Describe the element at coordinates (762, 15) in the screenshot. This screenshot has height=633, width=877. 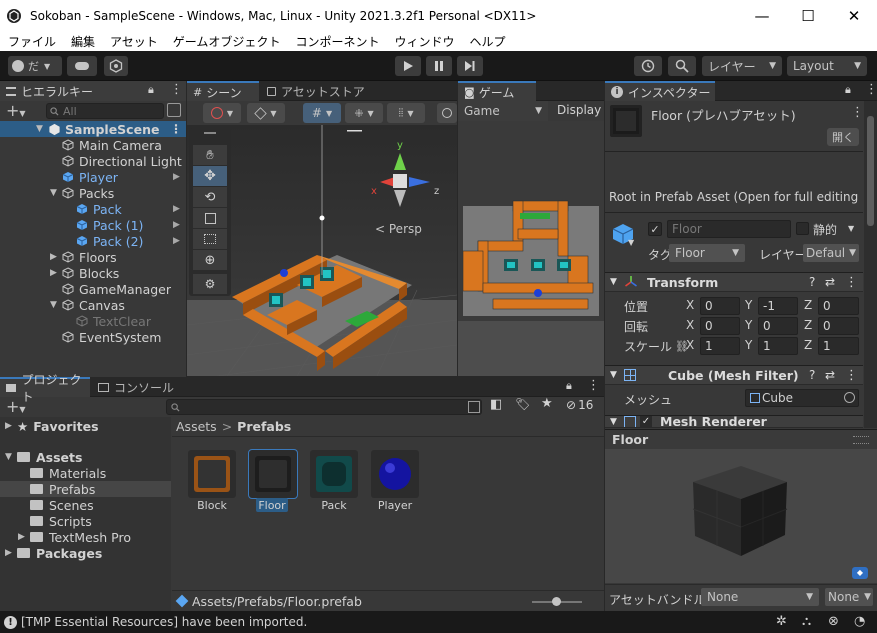
I see `minimize-button: —` at that location.